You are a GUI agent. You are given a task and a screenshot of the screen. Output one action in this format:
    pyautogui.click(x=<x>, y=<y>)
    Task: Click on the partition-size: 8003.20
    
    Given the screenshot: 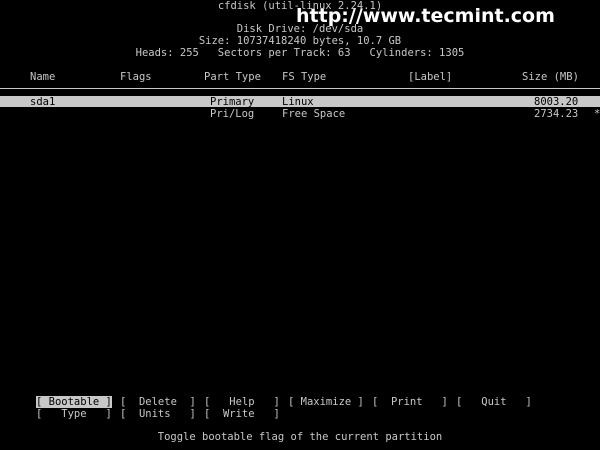 What is the action you would take?
    pyautogui.click(x=556, y=102)
    